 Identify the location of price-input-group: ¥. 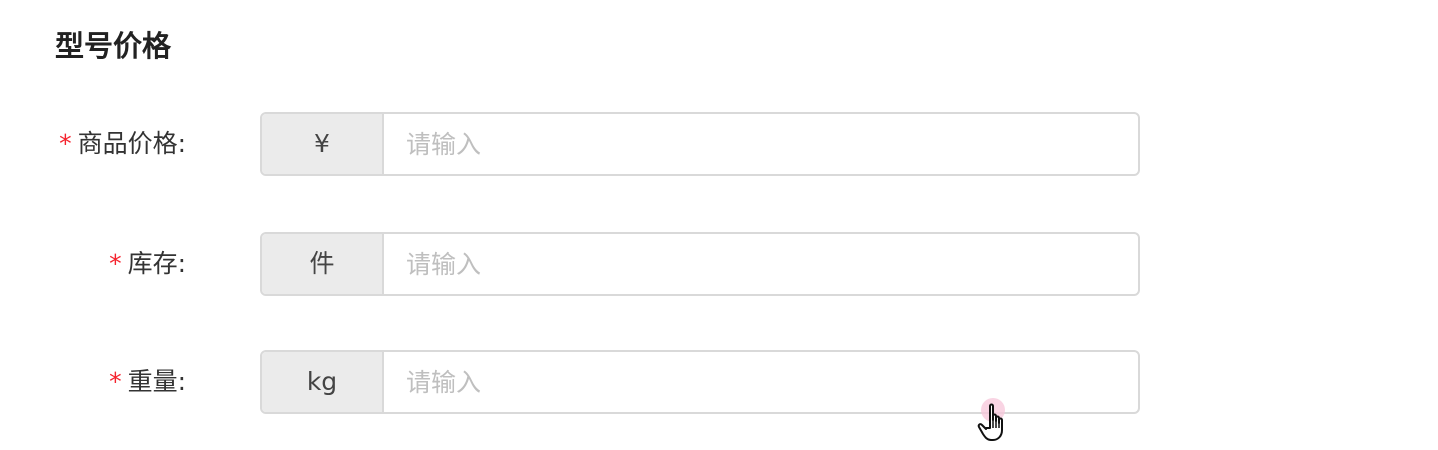
(700, 144).